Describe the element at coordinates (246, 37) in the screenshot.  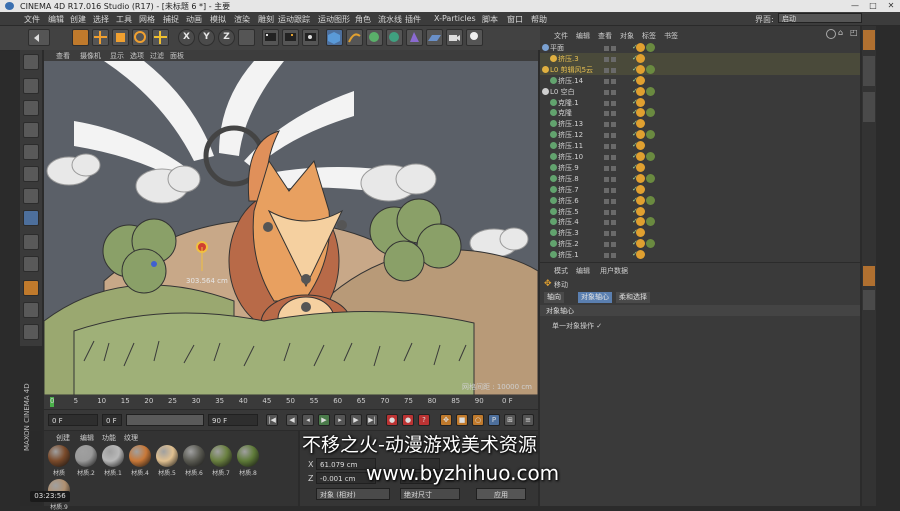
I see `coordinate-system-button` at that location.